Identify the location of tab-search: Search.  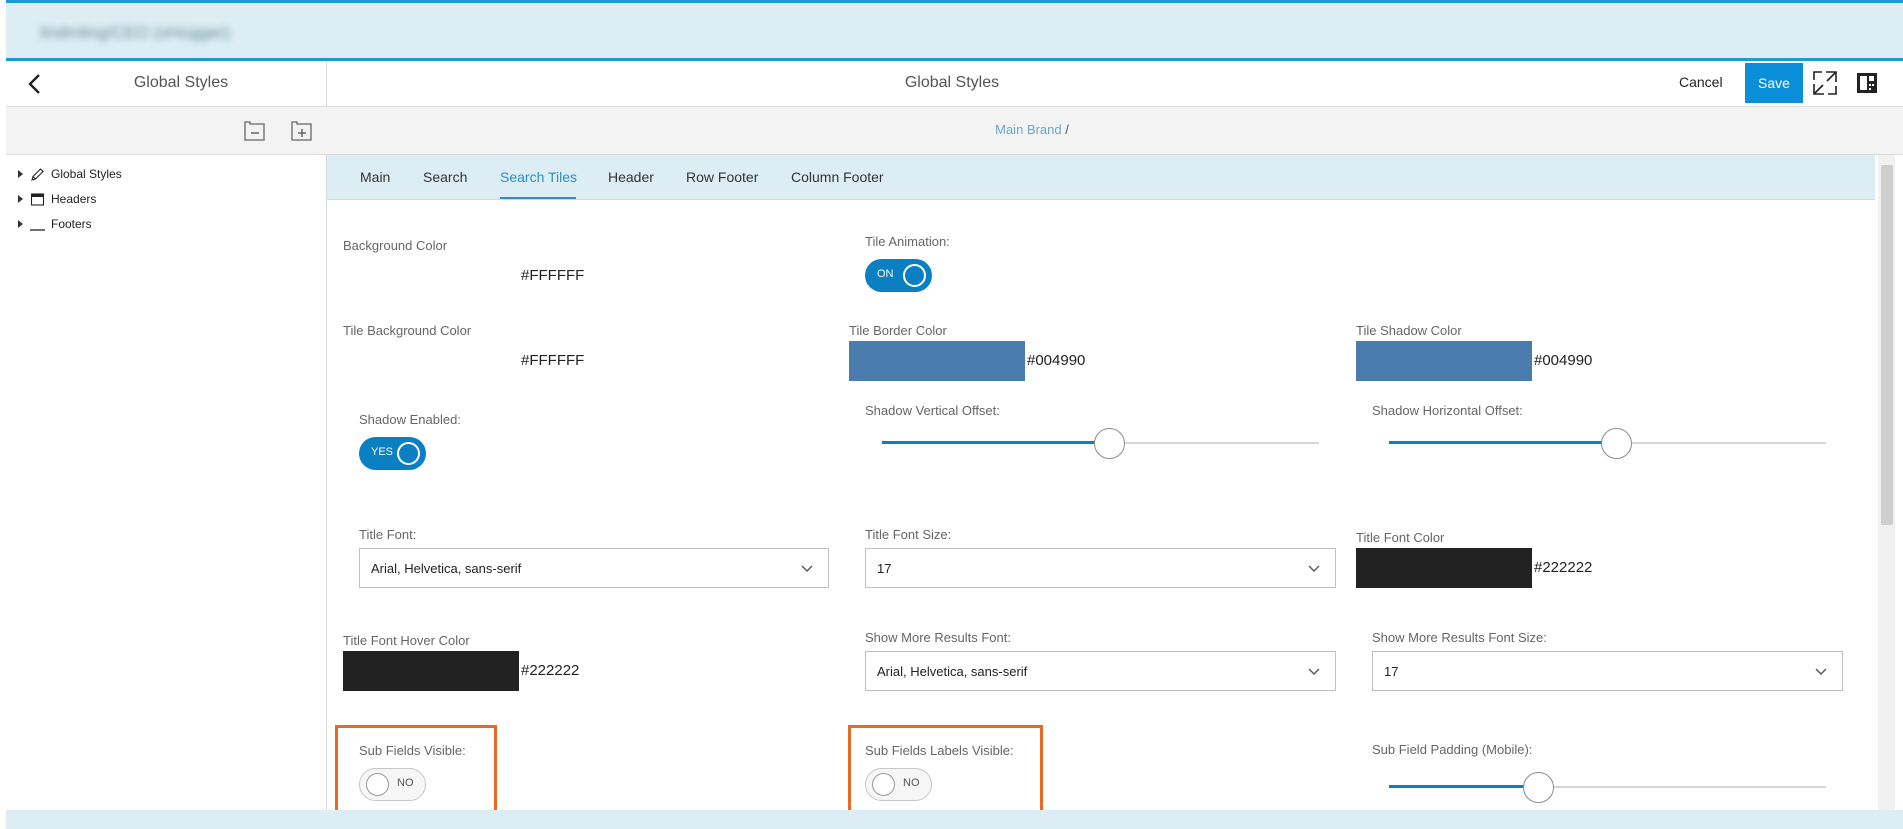
(445, 177).